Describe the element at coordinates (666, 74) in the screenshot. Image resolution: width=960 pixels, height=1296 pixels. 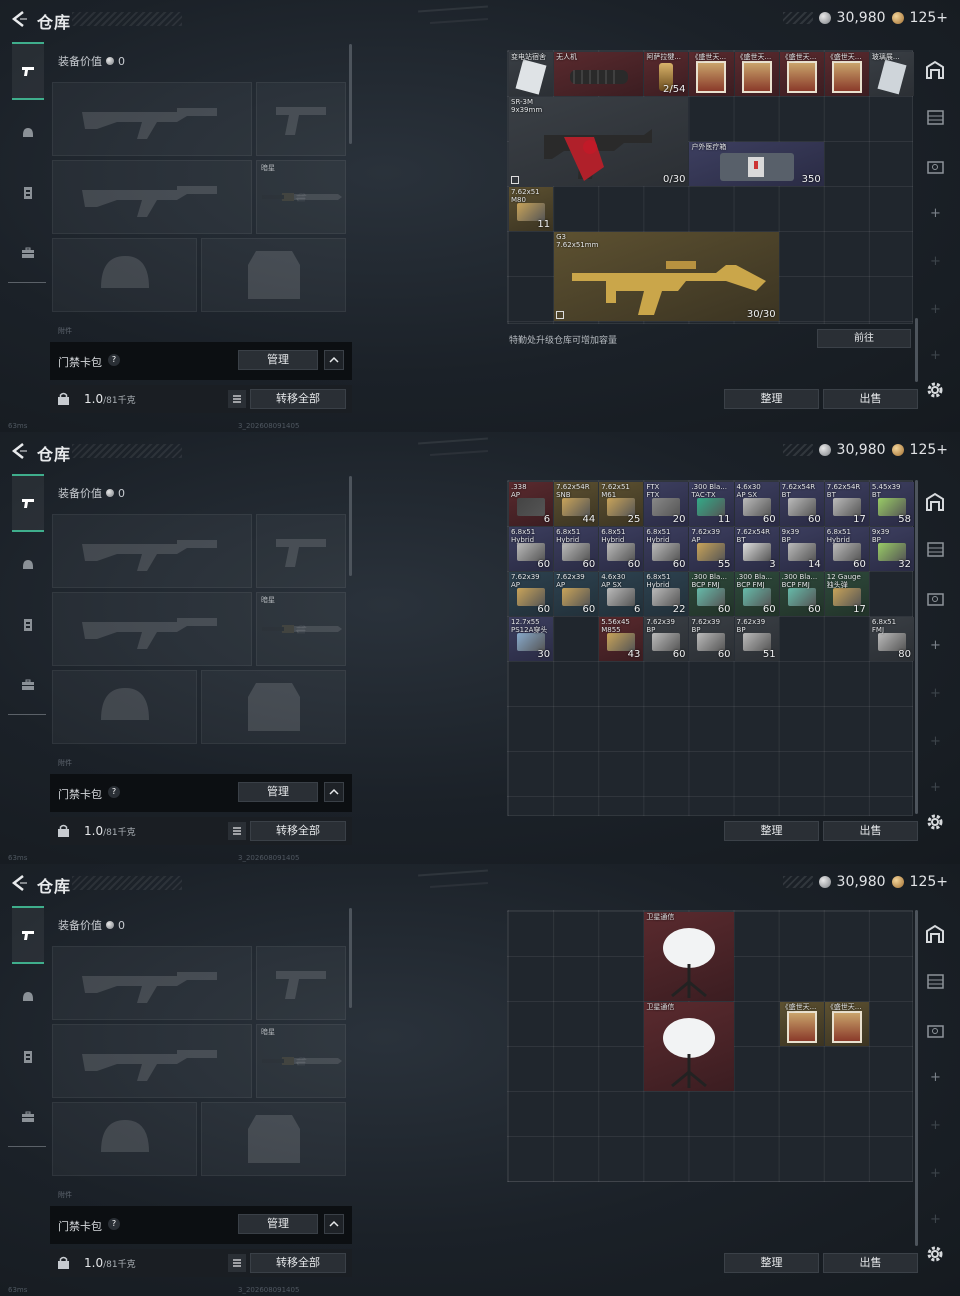
I see `inventory-item: 阿萨拉犍... 2/54` at that location.